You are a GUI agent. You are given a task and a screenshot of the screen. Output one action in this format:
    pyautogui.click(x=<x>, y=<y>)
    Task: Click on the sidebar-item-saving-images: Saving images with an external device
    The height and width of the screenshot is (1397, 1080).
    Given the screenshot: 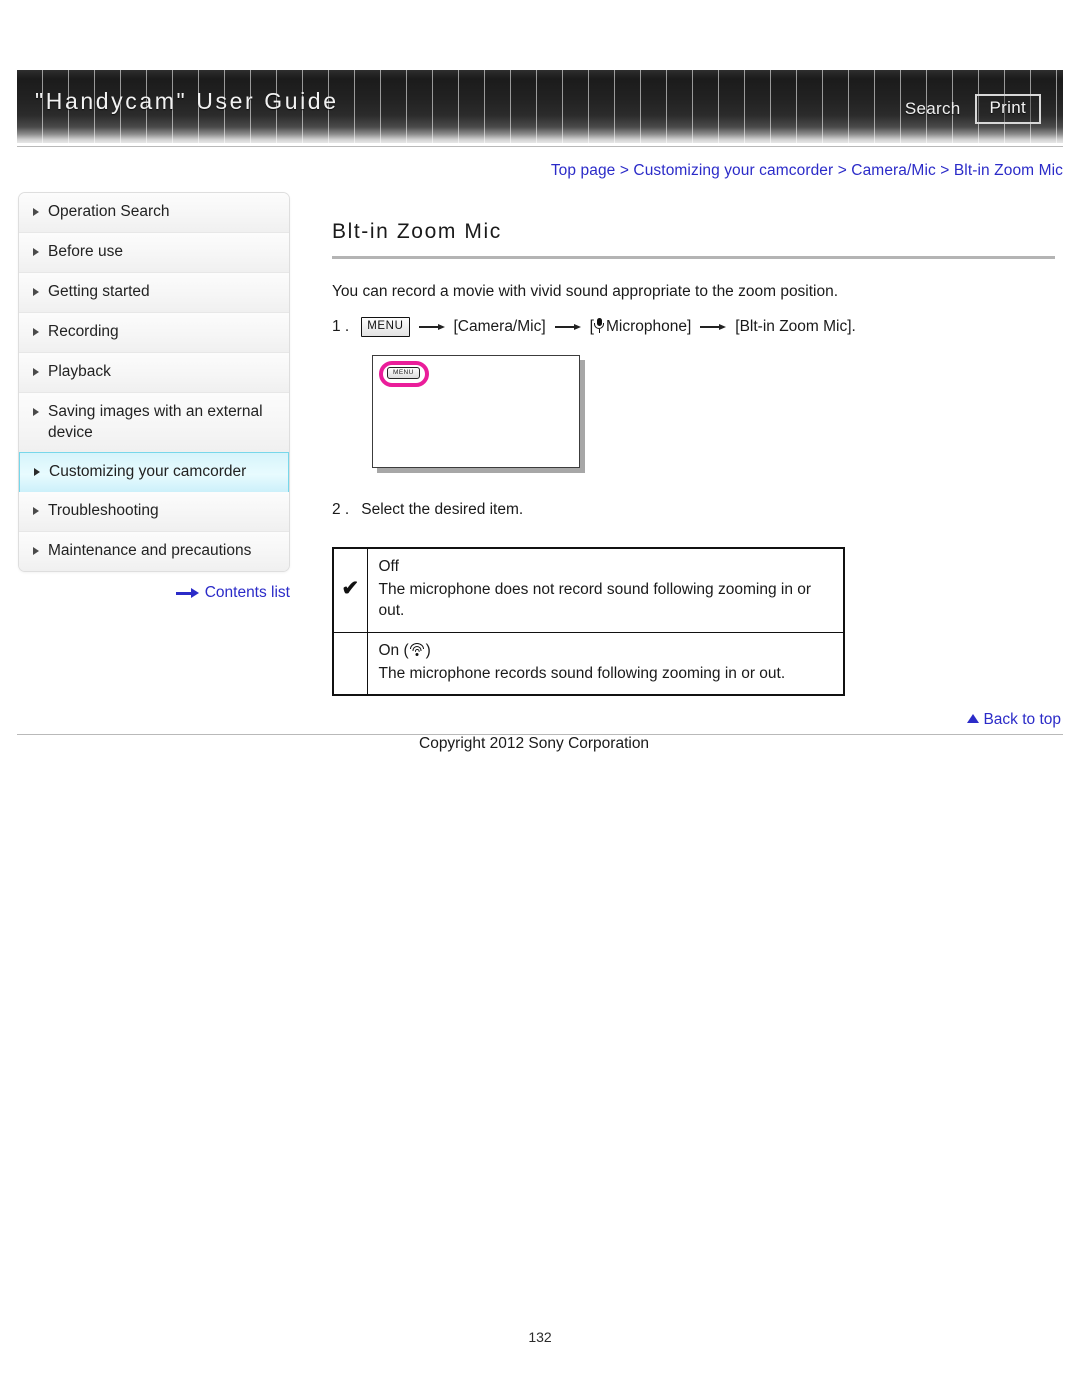 What is the action you would take?
    pyautogui.click(x=154, y=423)
    